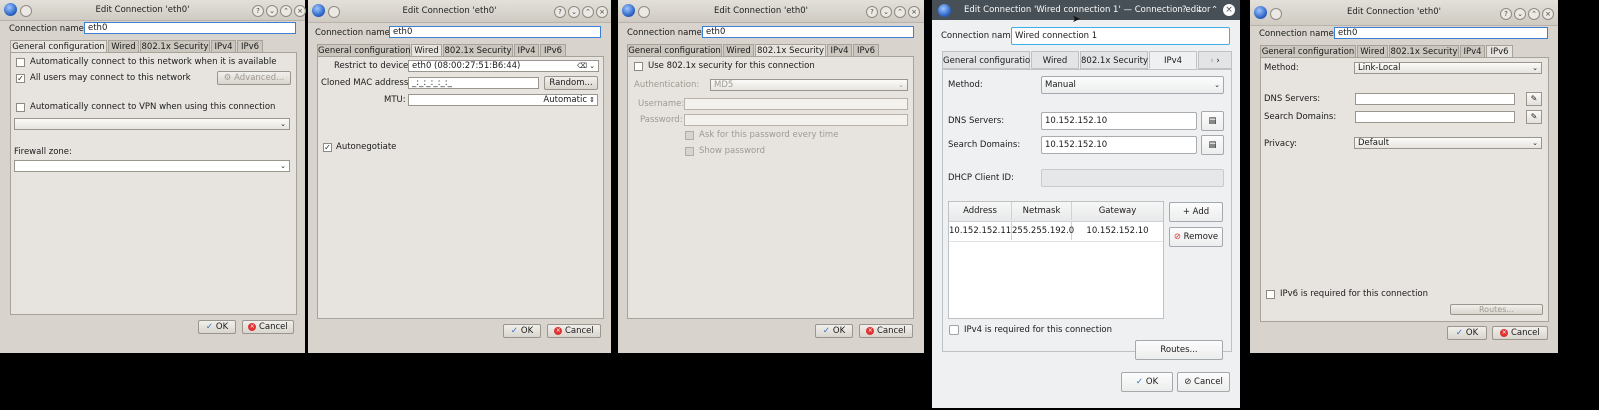  What do you see at coordinates (1132, 178) in the screenshot?
I see `dhcp-client-id-input` at bounding box center [1132, 178].